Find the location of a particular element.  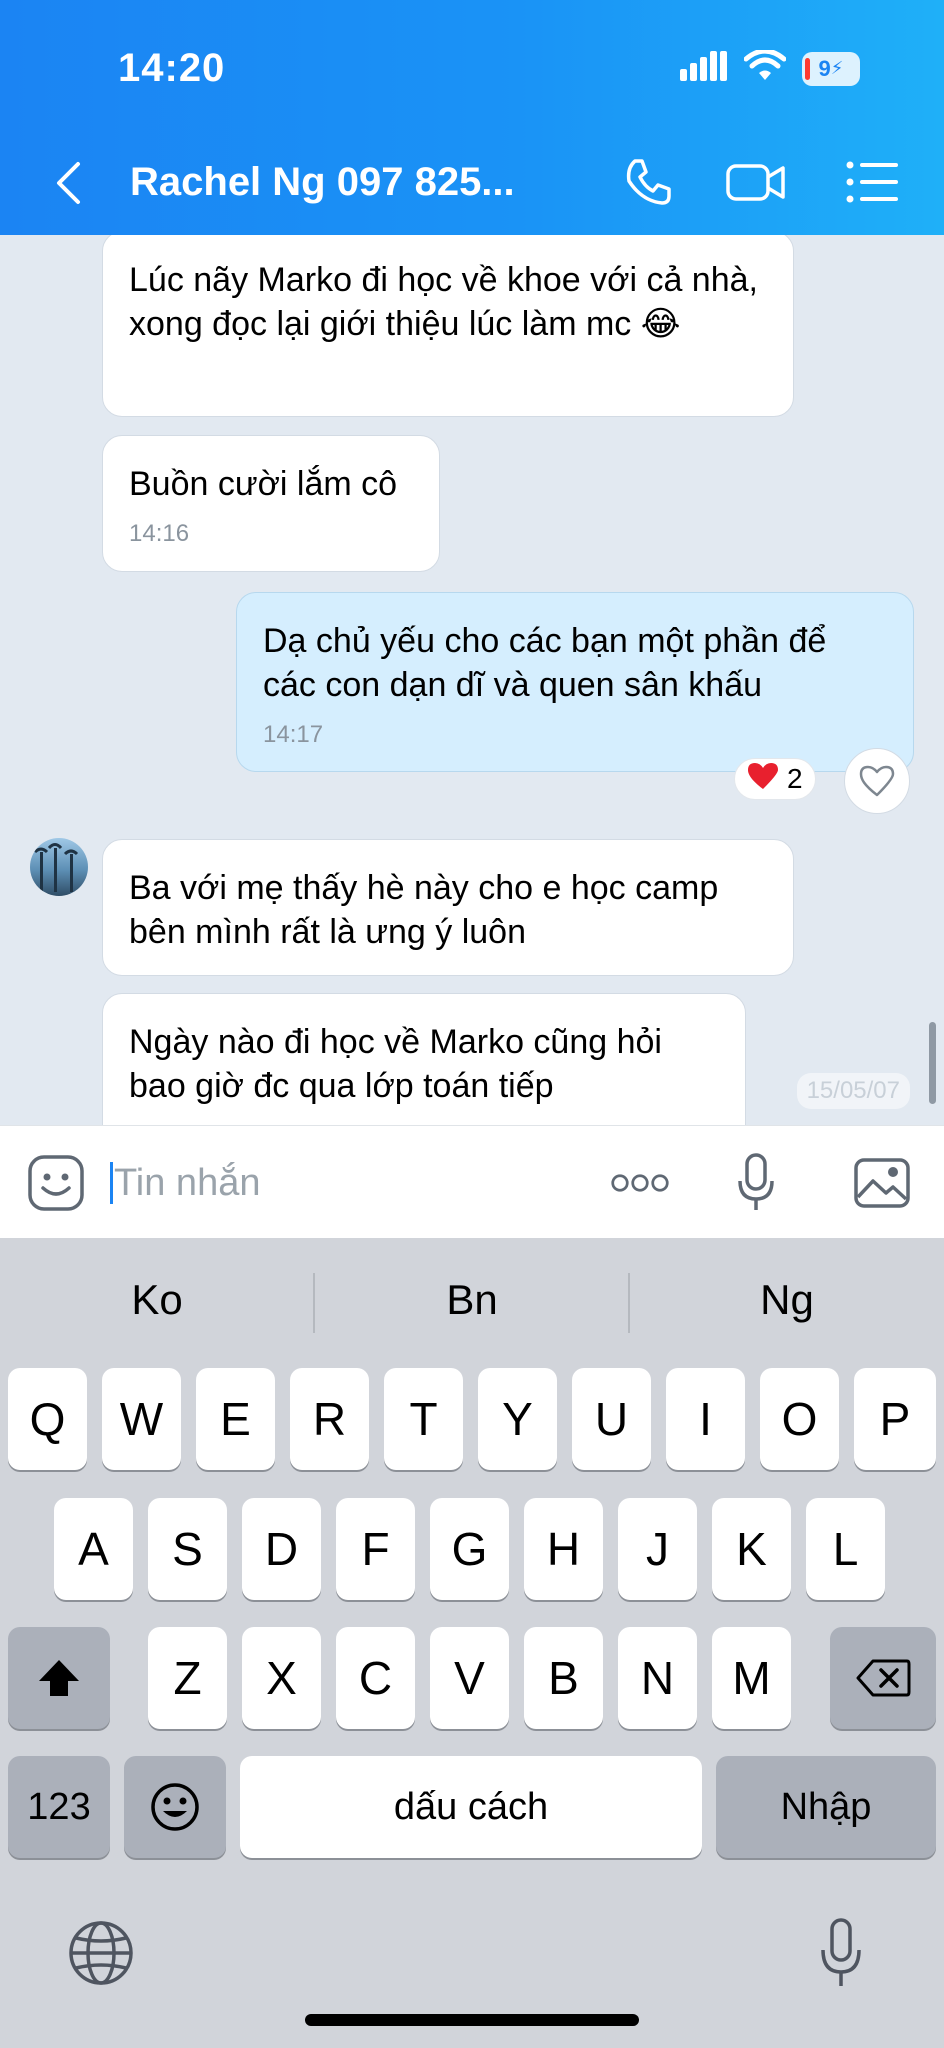

key: J is located at coordinates (657, 1549).